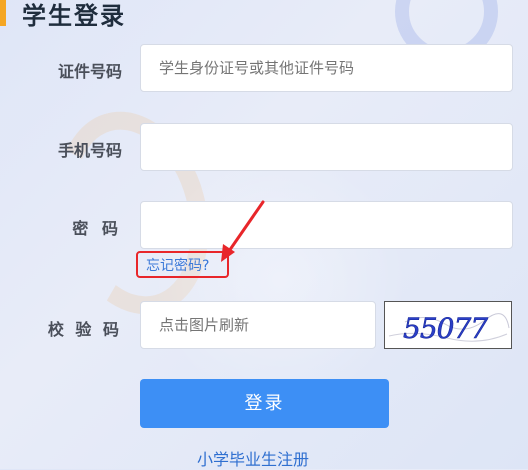 The image size is (528, 470). I want to click on captcha-text: 55077, so click(445, 328).